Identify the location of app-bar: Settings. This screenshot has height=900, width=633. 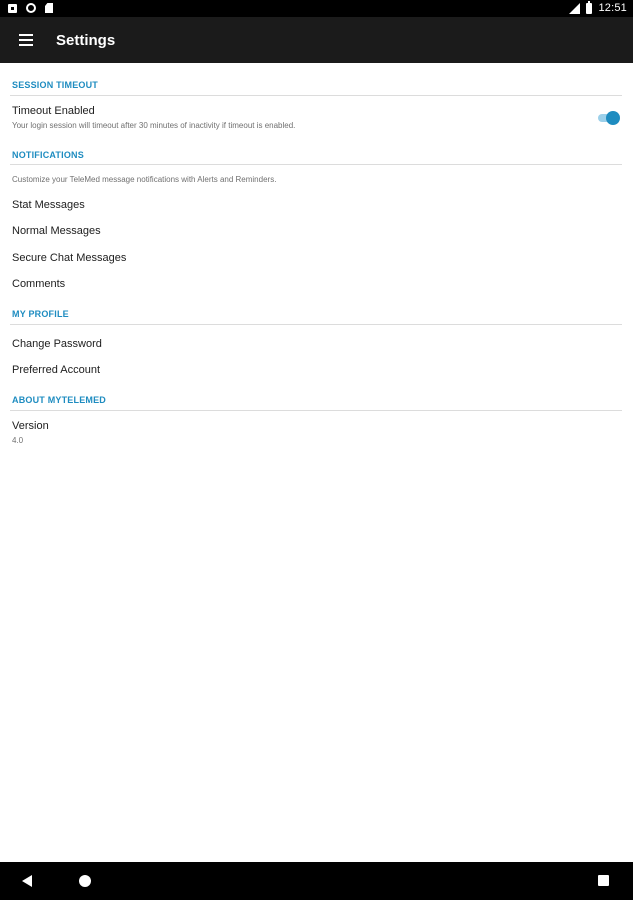
(316, 40).